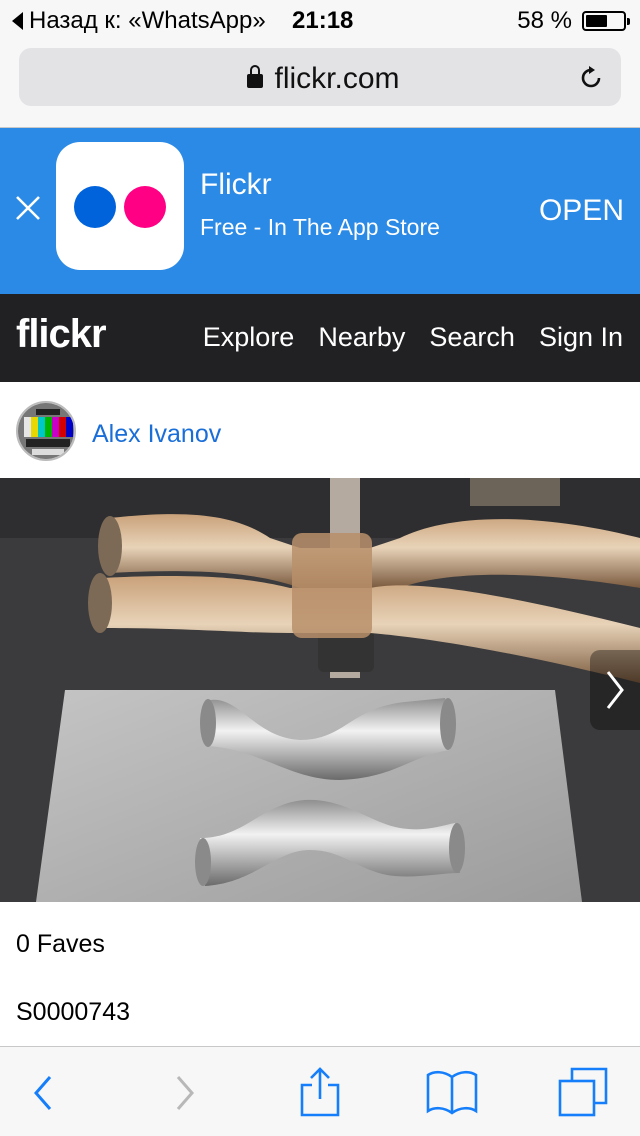  What do you see at coordinates (584, 1093) in the screenshot?
I see `tabs-icon` at bounding box center [584, 1093].